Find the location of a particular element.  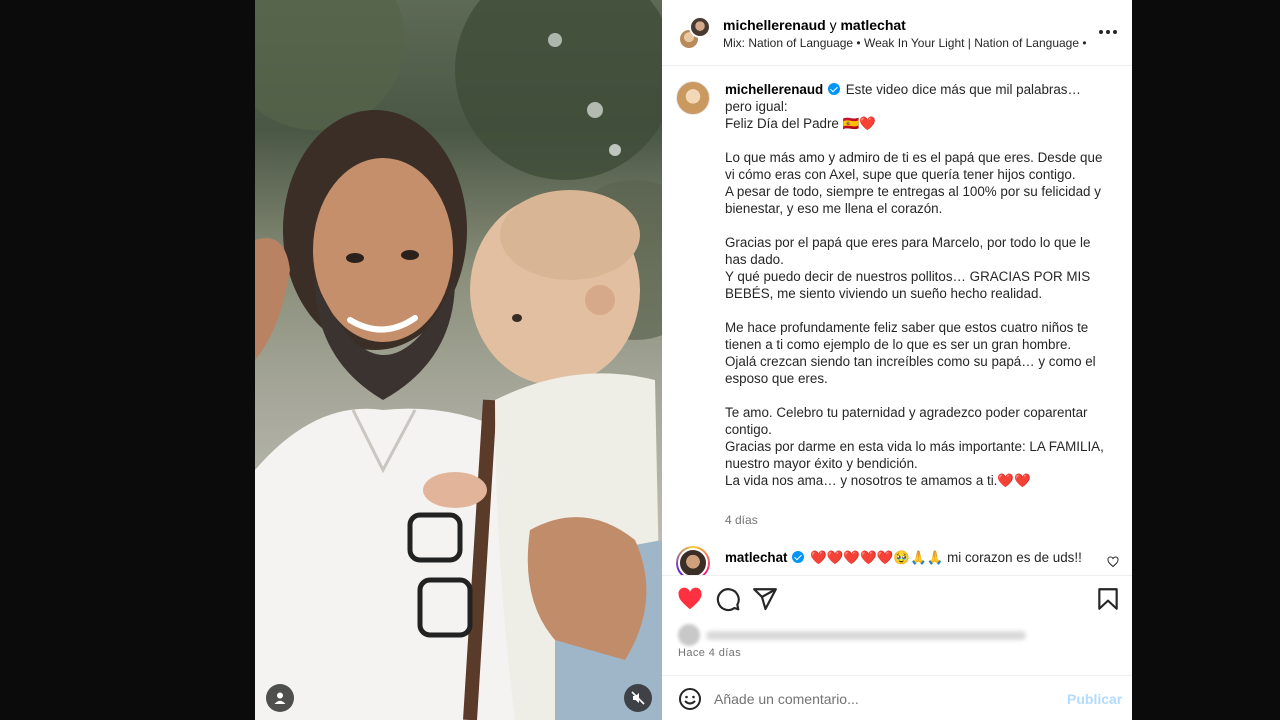

add-comment-bar: Publicar is located at coordinates (897, 697).